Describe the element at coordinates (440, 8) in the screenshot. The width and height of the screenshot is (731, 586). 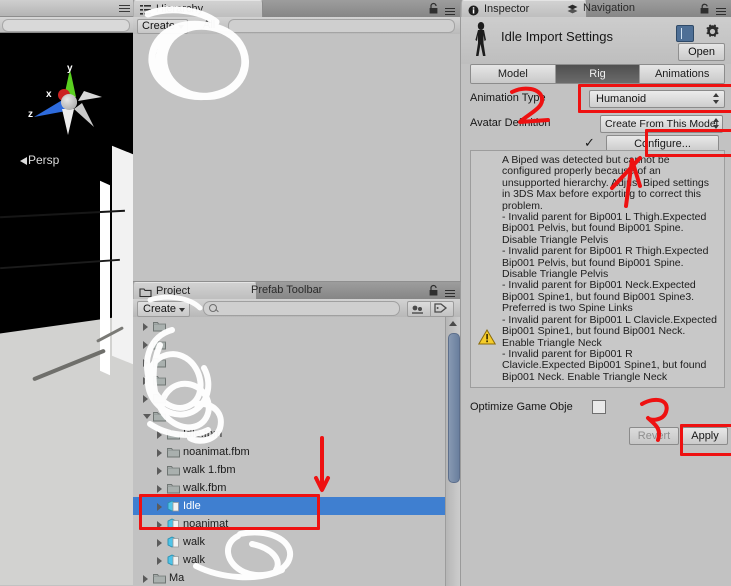
I see `hierarchy-panel-controls` at that location.